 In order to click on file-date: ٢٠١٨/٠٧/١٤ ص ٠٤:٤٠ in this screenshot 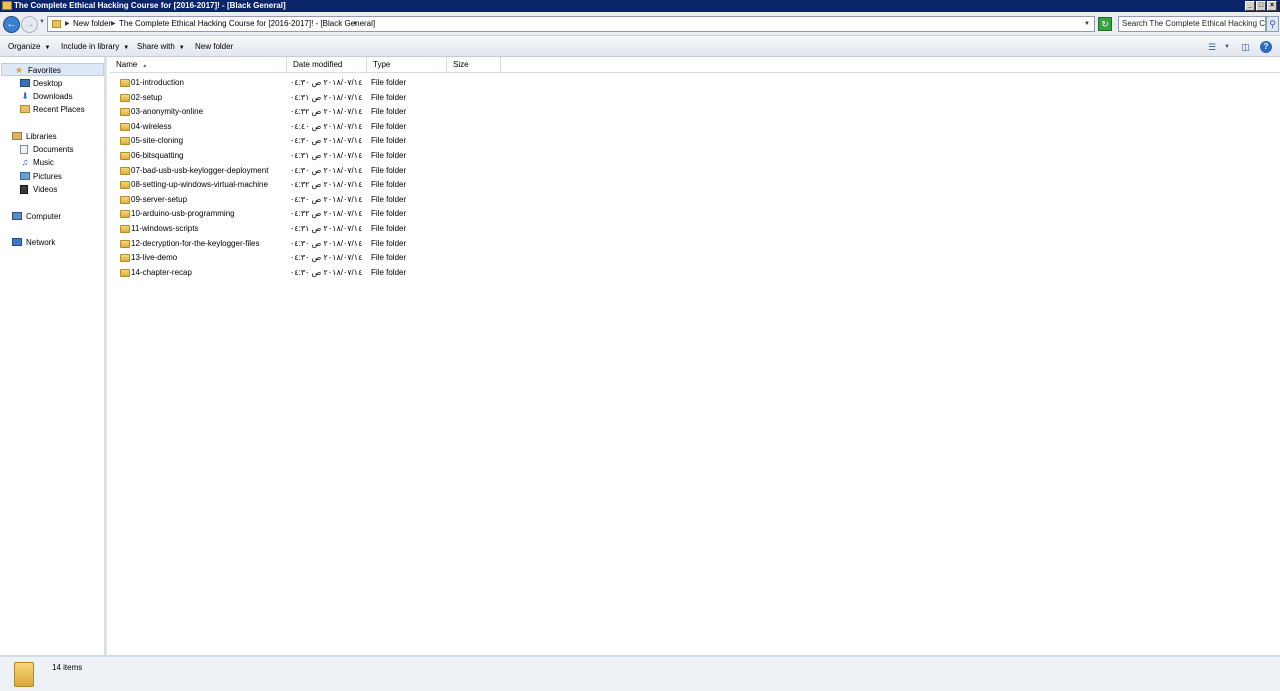, I will do `click(326, 126)`.